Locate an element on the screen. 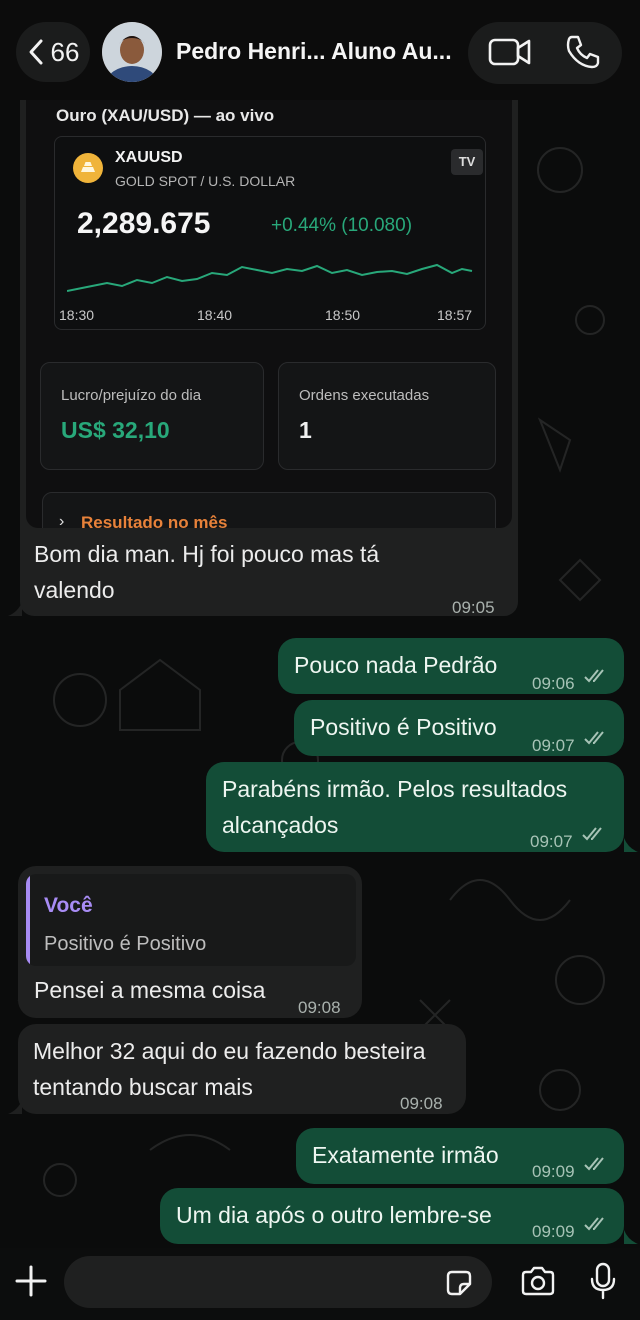  message-text: Um dia após o outro lembre-se is located at coordinates (334, 1215).